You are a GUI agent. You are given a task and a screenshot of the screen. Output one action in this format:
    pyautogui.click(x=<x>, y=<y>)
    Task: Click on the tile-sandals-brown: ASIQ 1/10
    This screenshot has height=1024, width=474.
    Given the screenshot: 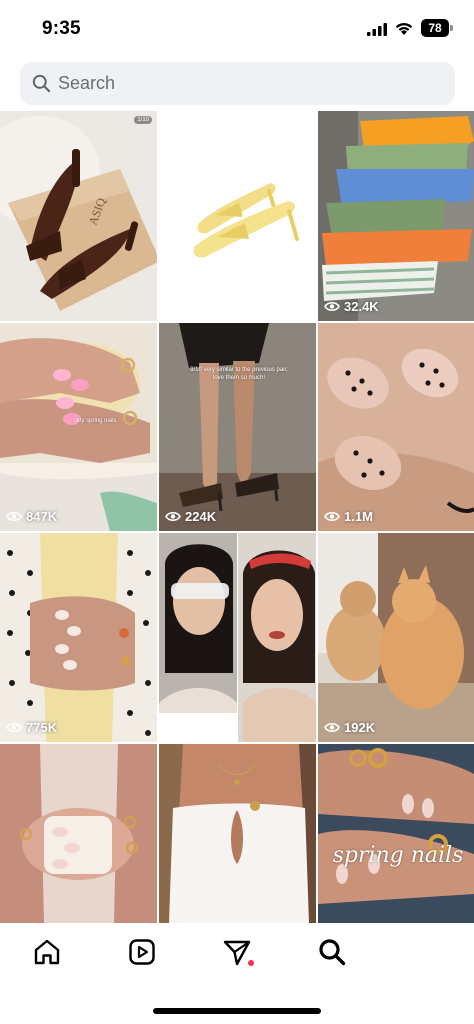 What is the action you would take?
    pyautogui.click(x=78, y=216)
    